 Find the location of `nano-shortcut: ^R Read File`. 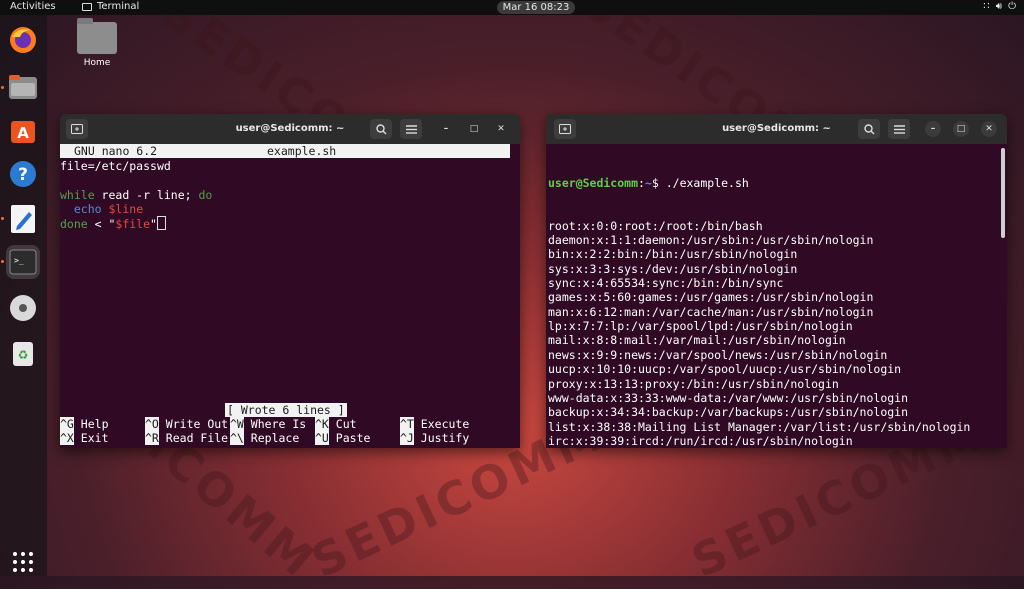

nano-shortcut: ^R Read File is located at coordinates (186, 438).